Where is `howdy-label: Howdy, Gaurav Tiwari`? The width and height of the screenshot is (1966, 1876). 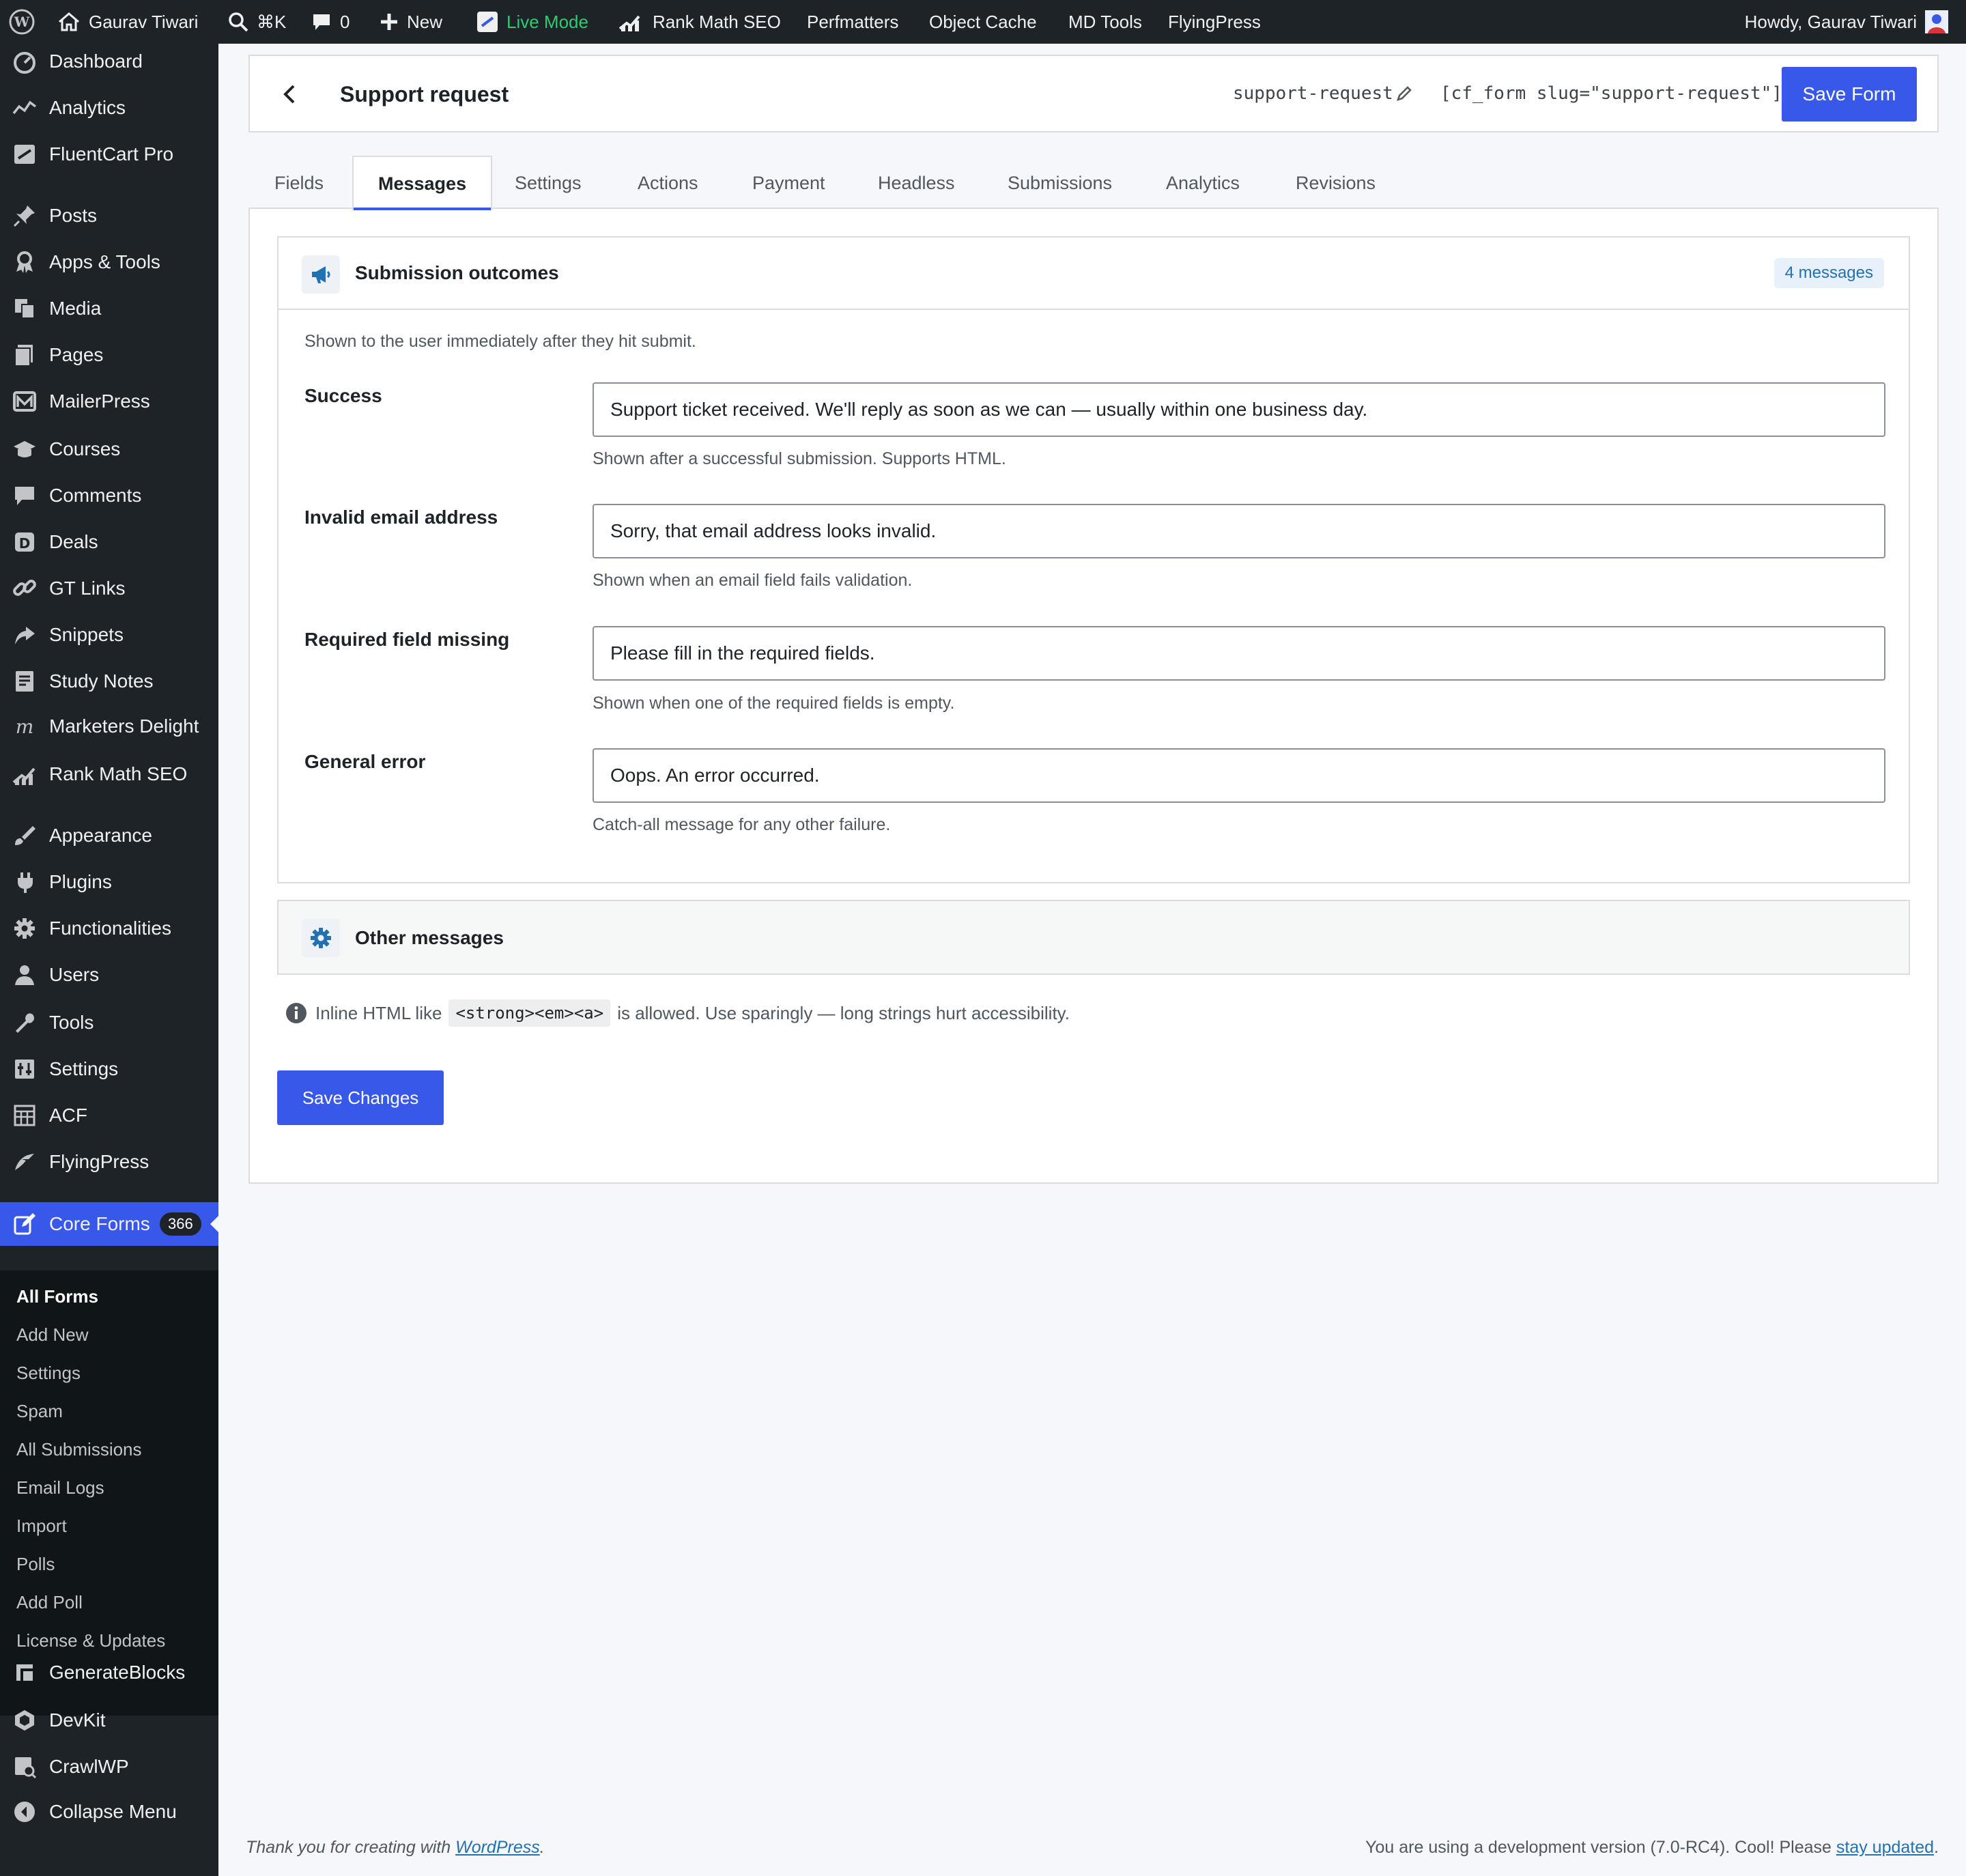 howdy-label: Howdy, Gaurav Tiwari is located at coordinates (1830, 21).